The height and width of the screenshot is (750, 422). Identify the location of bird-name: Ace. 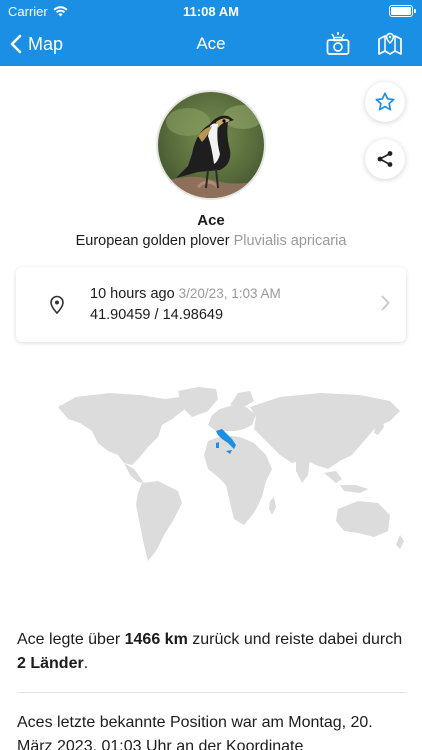
(211, 220).